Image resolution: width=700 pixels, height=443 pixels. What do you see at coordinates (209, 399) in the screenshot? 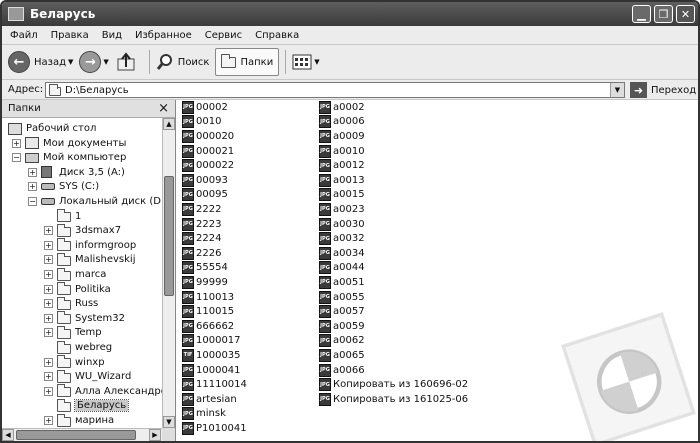
I see `file-item: JPG artesian` at bounding box center [209, 399].